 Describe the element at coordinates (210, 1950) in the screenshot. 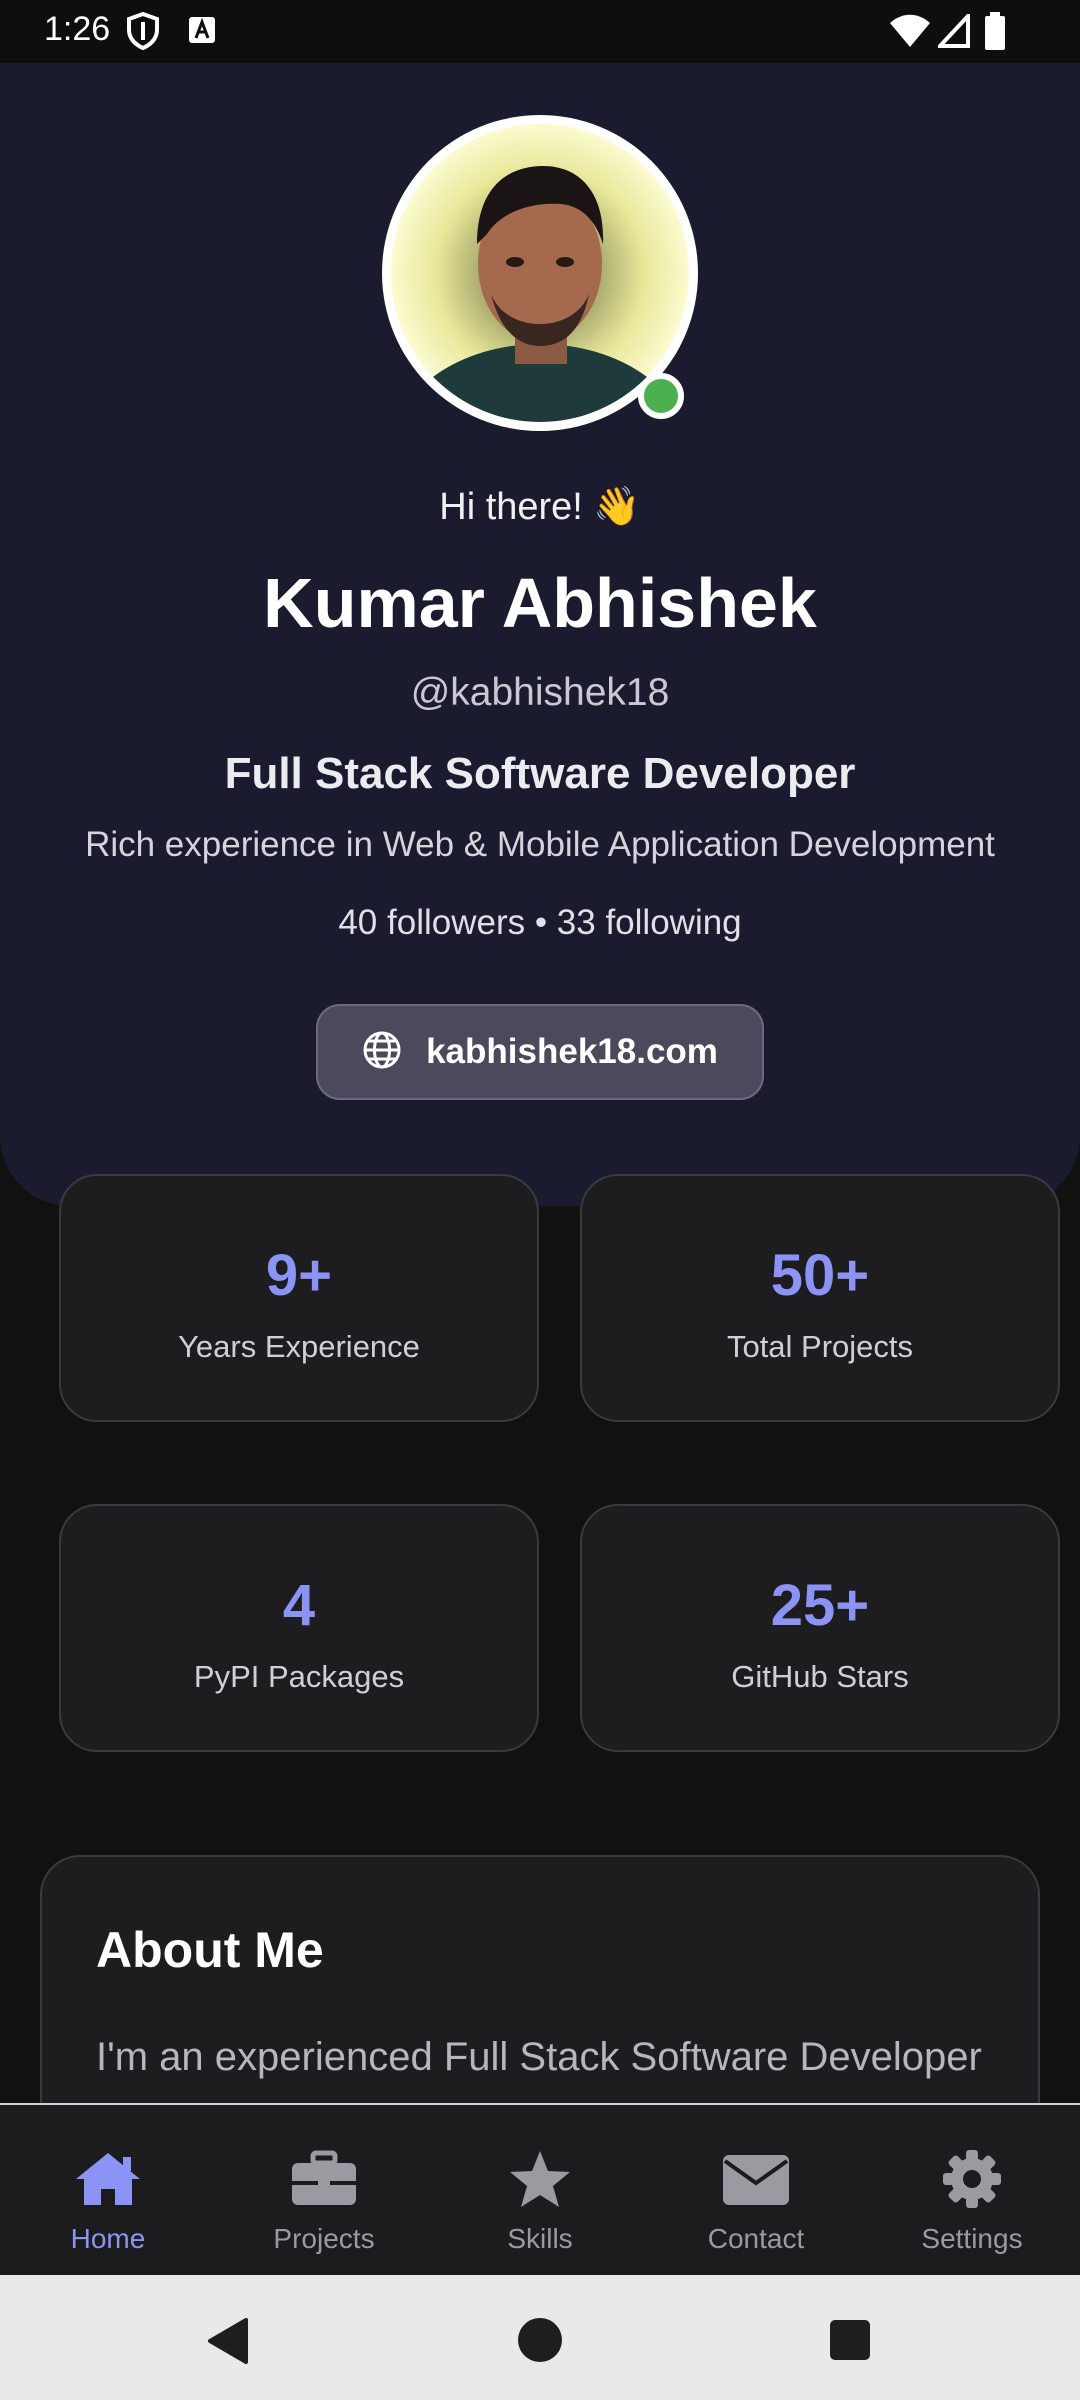

I see `about-title: About Me` at that location.